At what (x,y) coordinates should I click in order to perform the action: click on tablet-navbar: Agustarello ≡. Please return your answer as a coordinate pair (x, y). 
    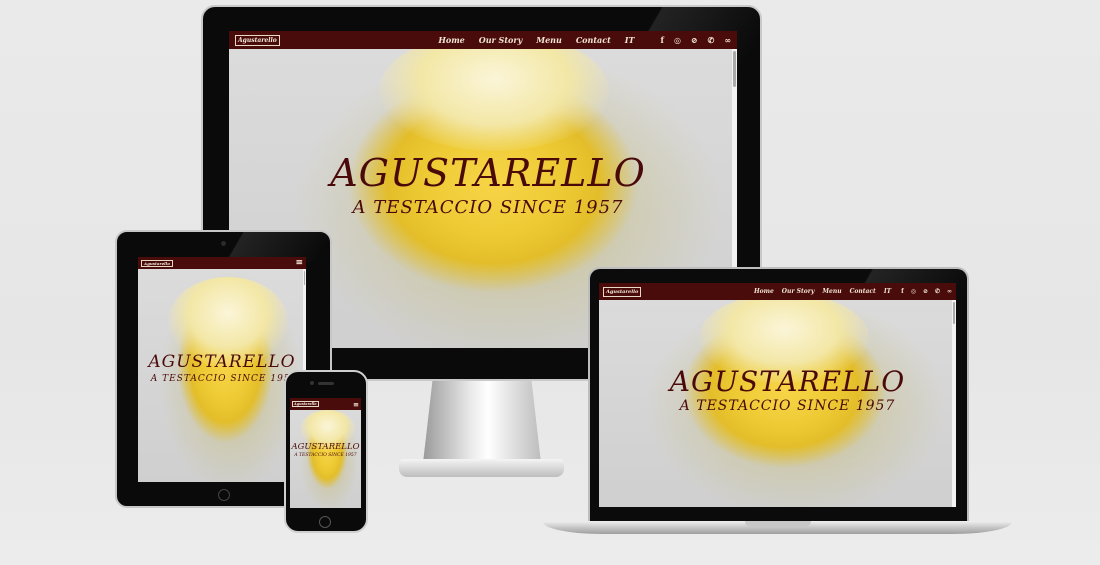
    Looking at the image, I should click on (222, 263).